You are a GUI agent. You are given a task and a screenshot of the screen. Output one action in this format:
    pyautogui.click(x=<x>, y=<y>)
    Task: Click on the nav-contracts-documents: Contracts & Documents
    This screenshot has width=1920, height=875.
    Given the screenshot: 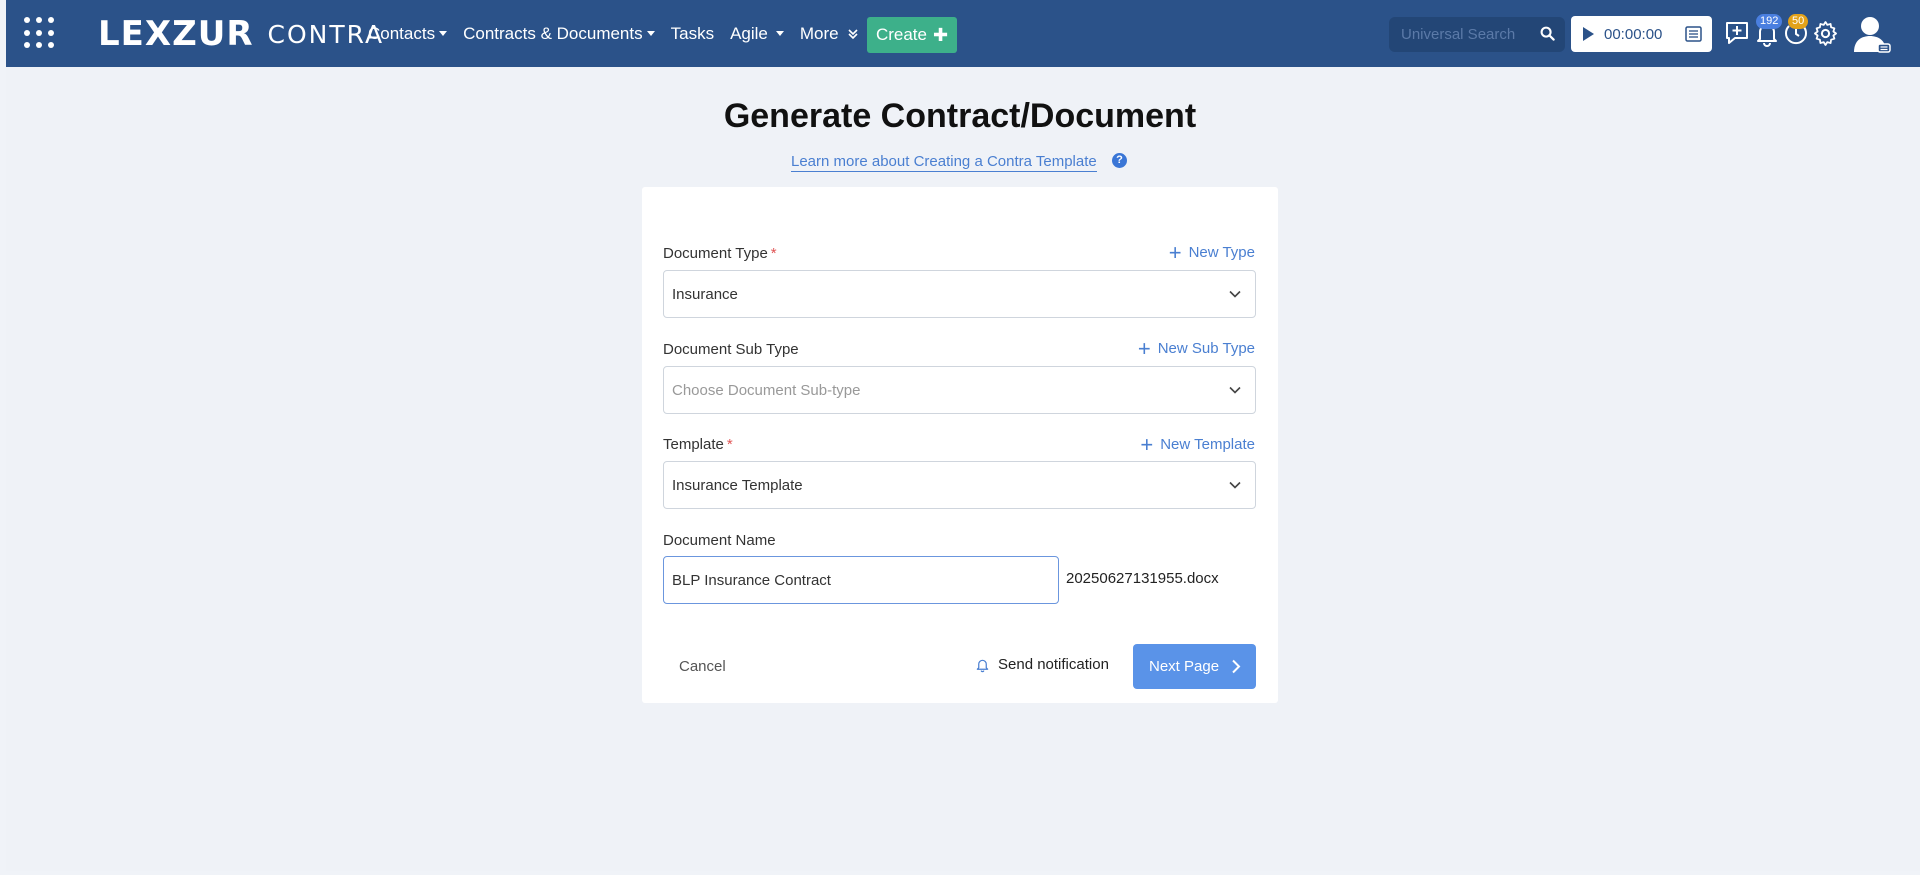 What is the action you would take?
    pyautogui.click(x=559, y=34)
    